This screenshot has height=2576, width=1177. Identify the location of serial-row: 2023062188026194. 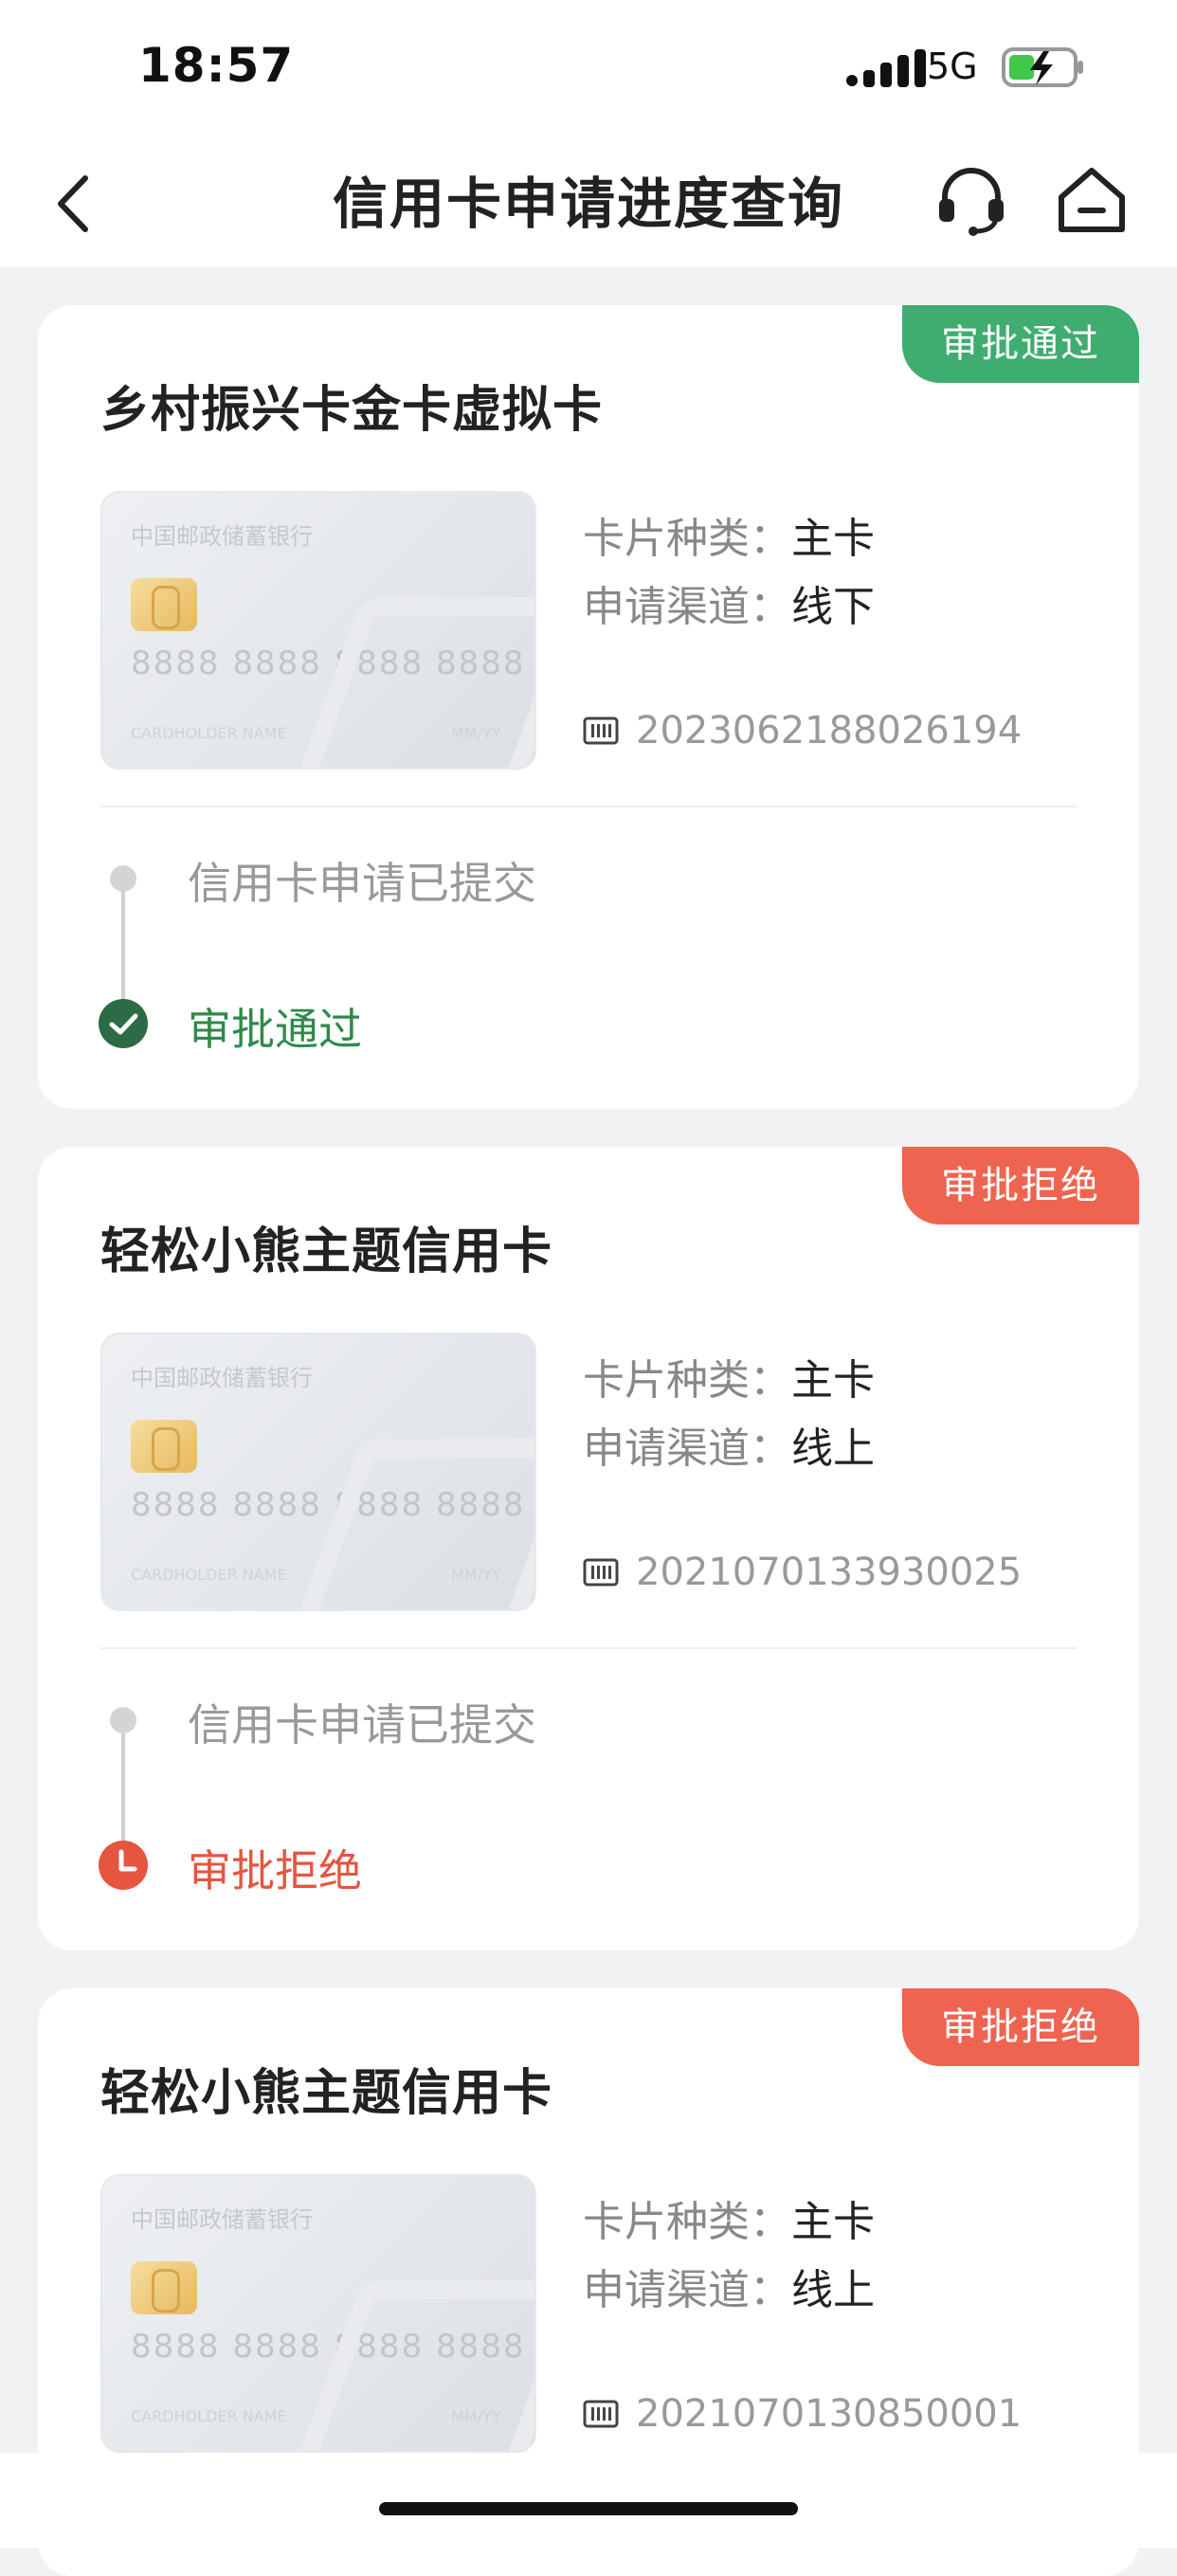
(802, 731).